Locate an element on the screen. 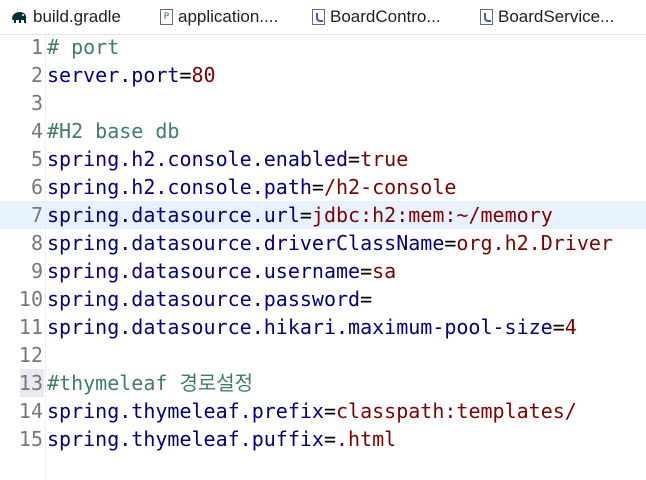 The height and width of the screenshot is (480, 646). code-line: 13 #thymeleaf 경로설정 is located at coordinates (323, 383).